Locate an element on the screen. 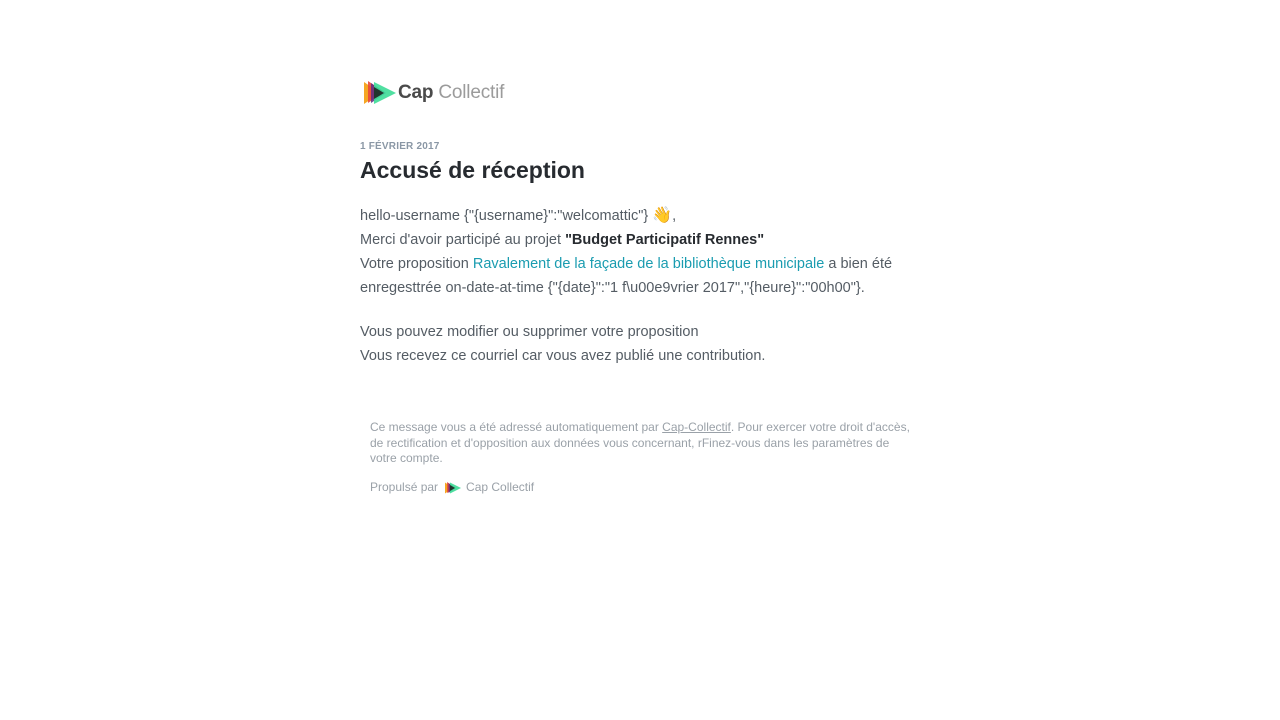  participation-prefix: Merci d'avoir participé au projet is located at coordinates (463, 240).